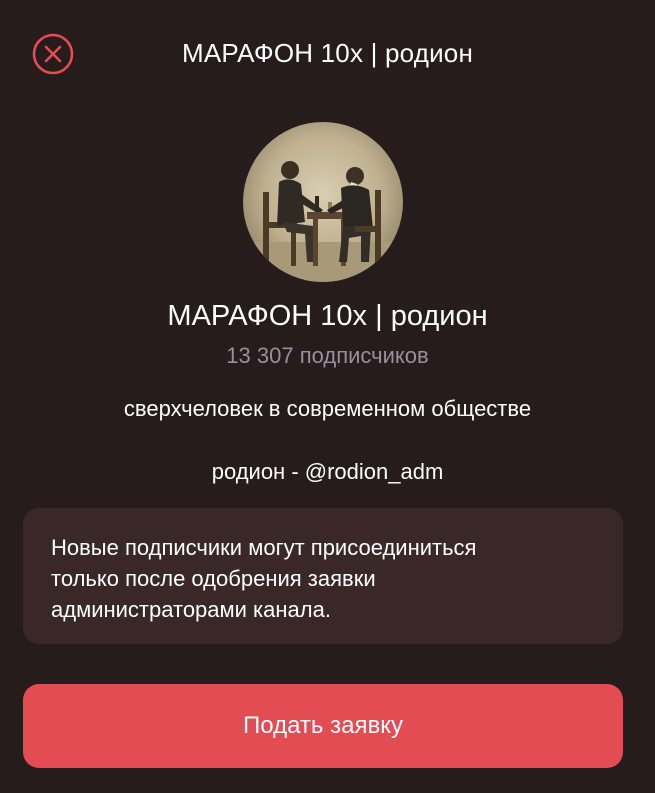 The image size is (655, 793). Describe the element at coordinates (327, 53) in the screenshot. I see `header-title: МАРАФОН 10x | родион` at that location.